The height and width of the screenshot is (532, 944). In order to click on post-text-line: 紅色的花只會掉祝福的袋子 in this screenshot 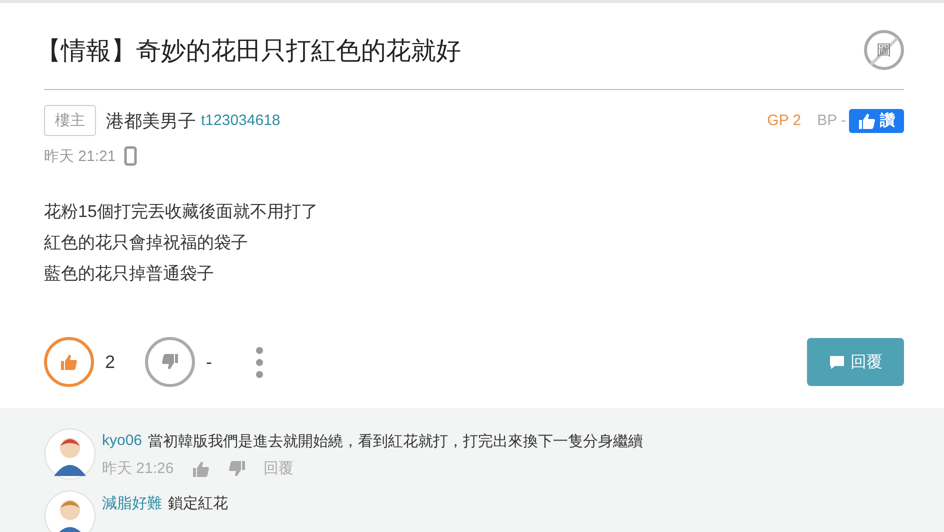, I will do `click(146, 243)`.